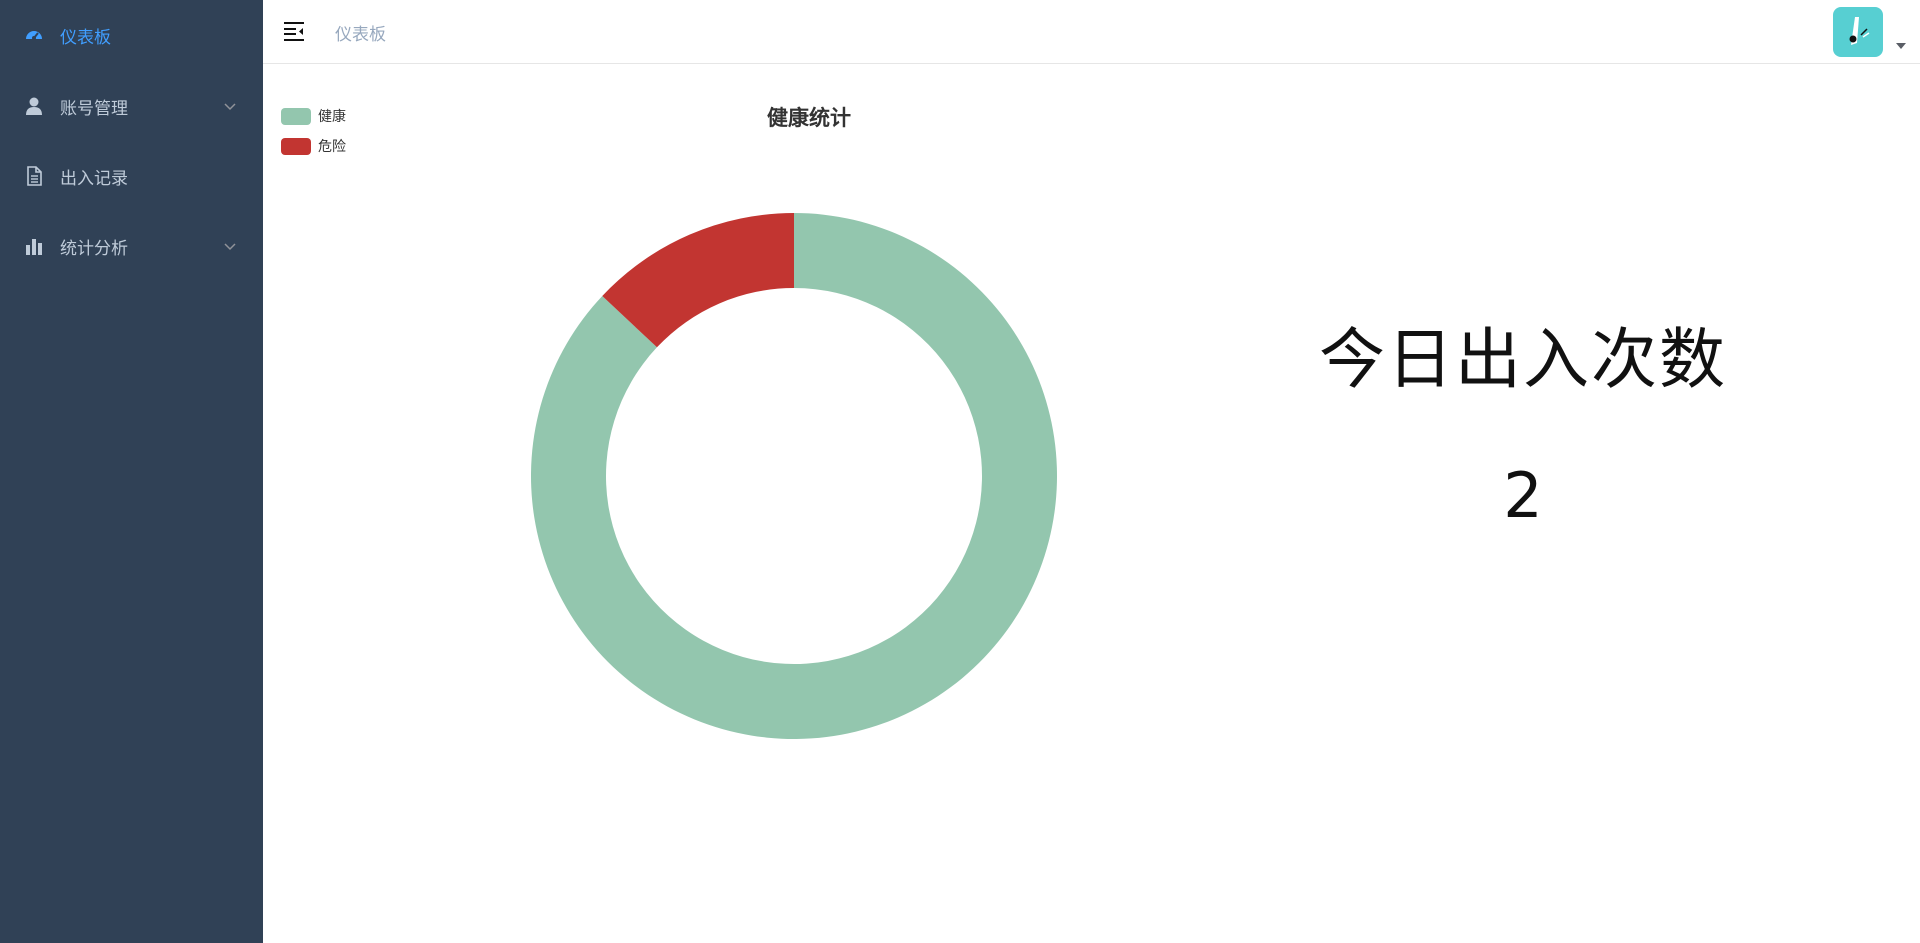  What do you see at coordinates (34, 246) in the screenshot?
I see `bar-chart-icon` at bounding box center [34, 246].